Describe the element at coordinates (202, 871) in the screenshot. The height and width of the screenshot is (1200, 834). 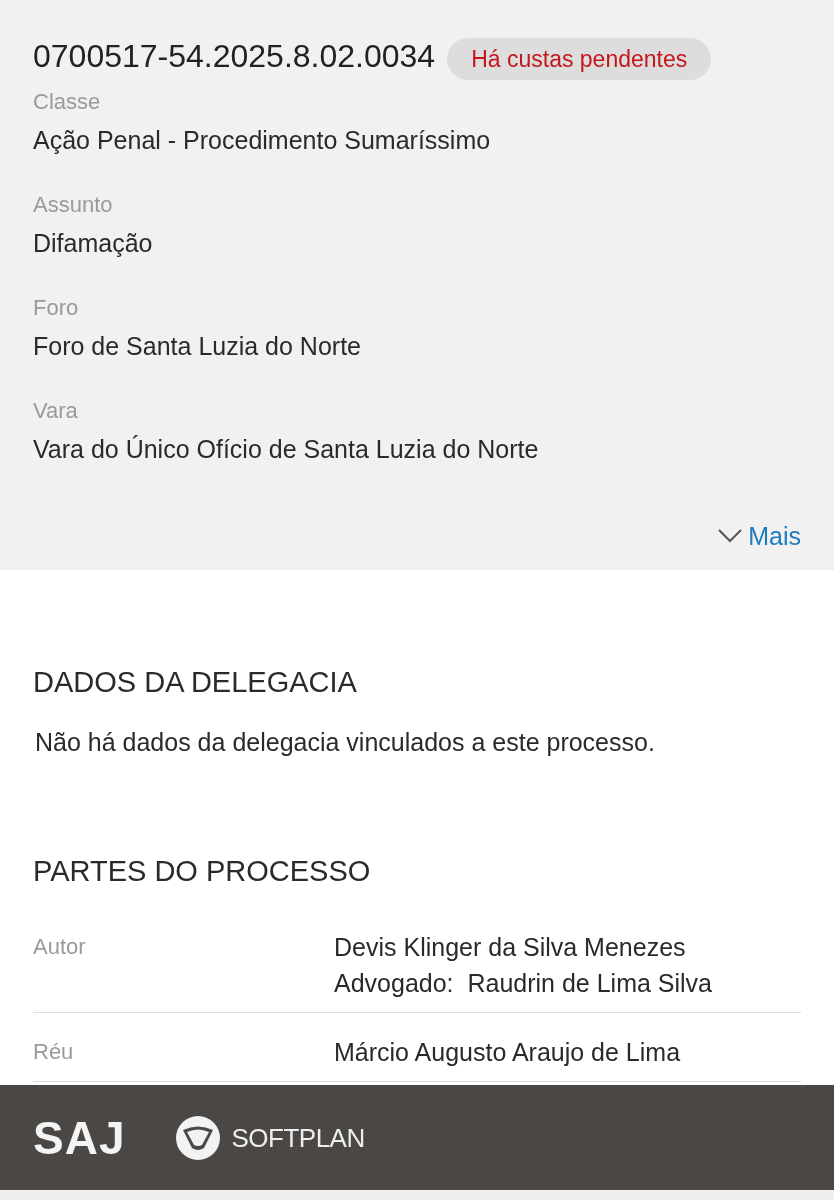
I see `section-heading: PARTES DO PROCESSO` at that location.